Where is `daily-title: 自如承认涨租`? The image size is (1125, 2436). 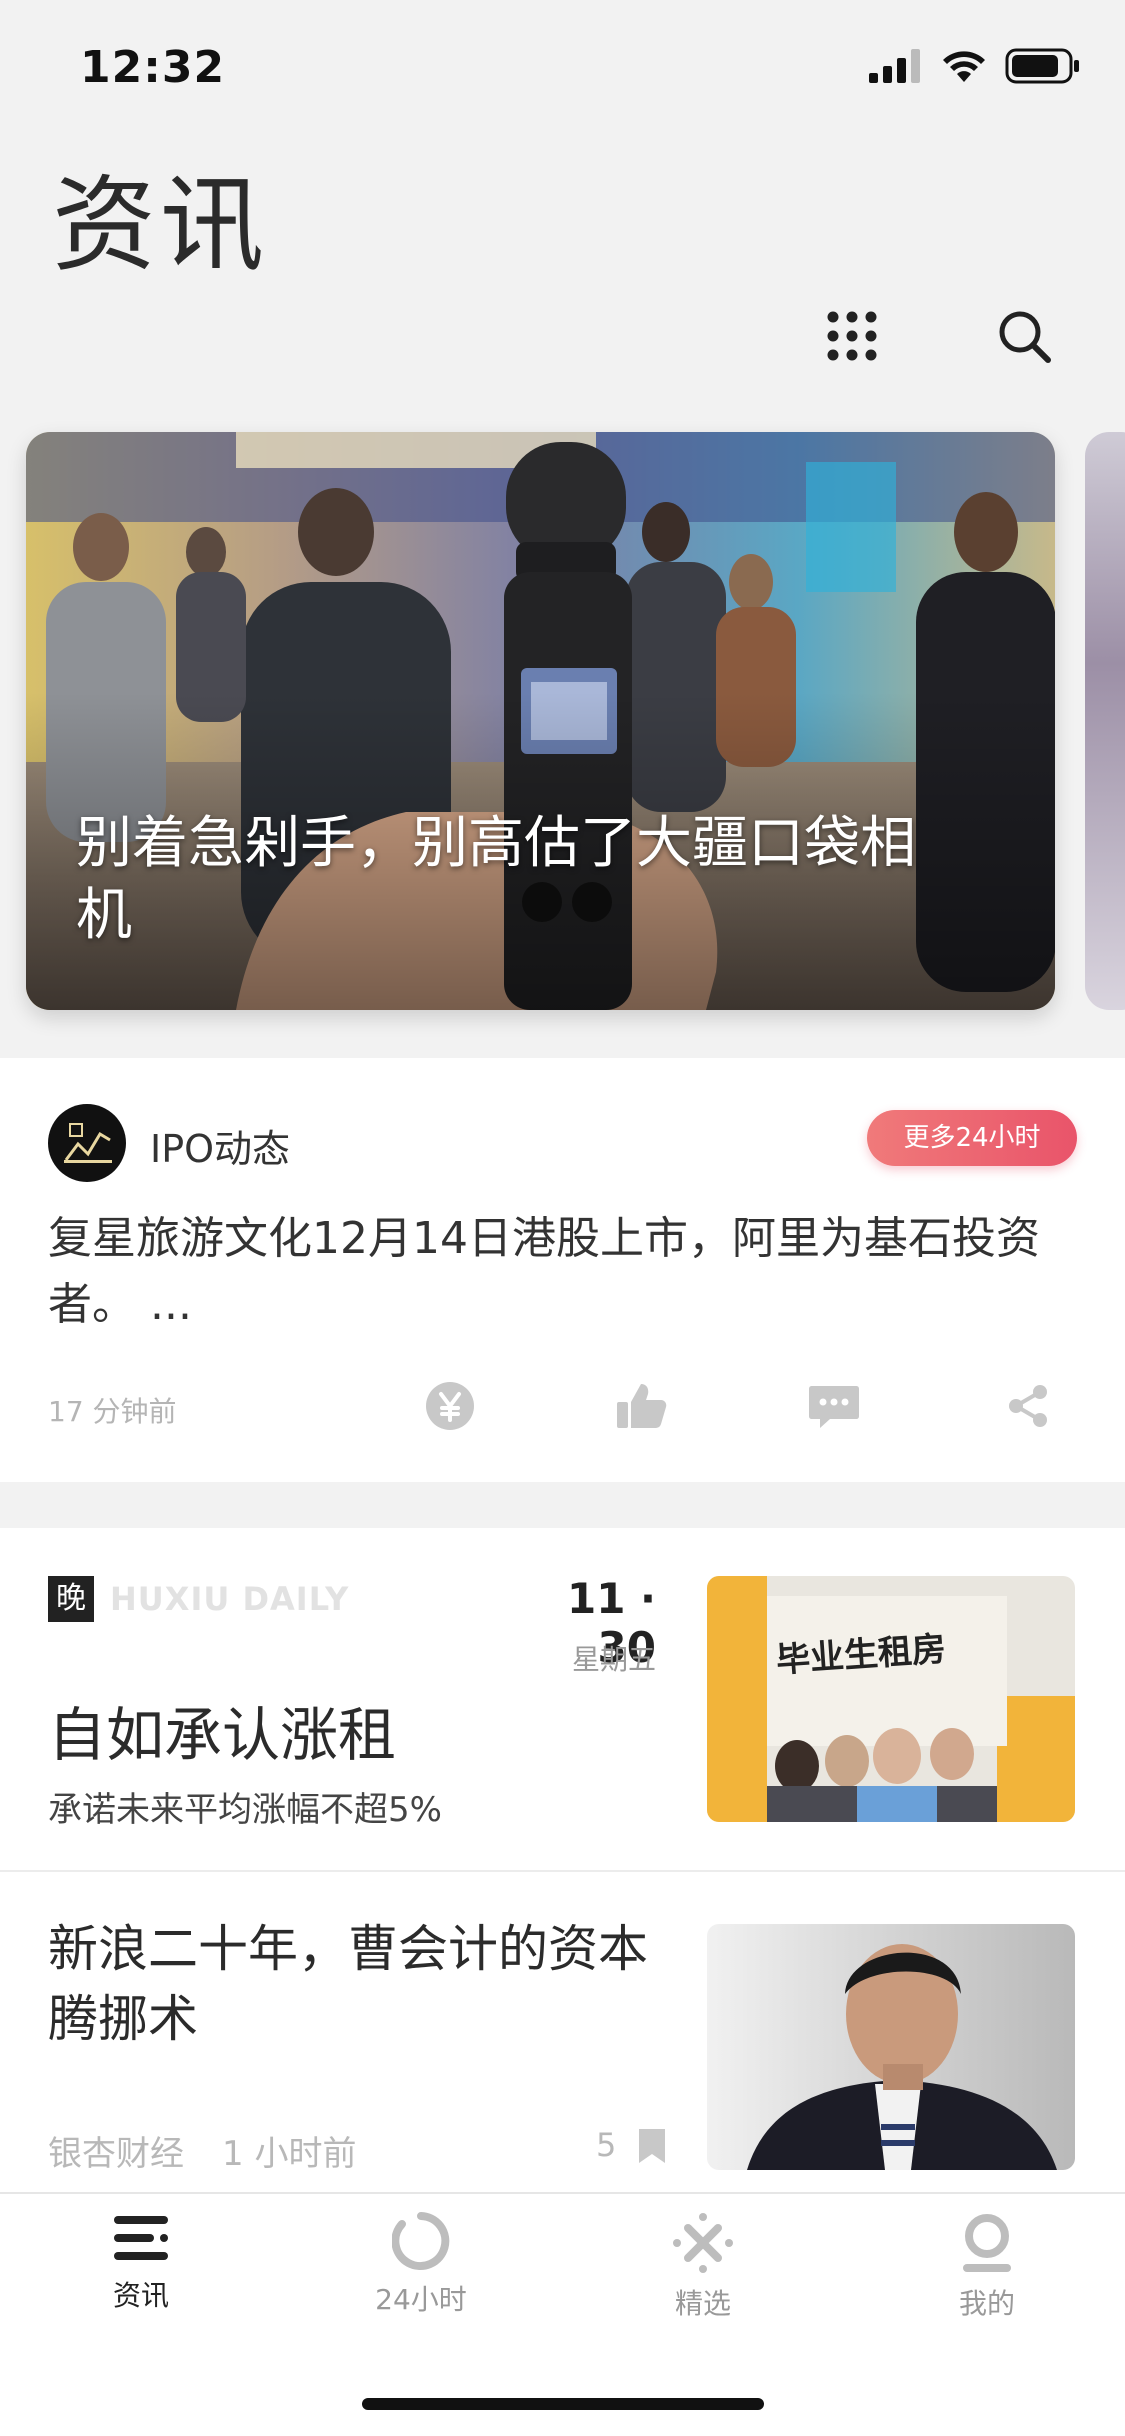 daily-title: 自如承认涨租 is located at coordinates (222, 1730).